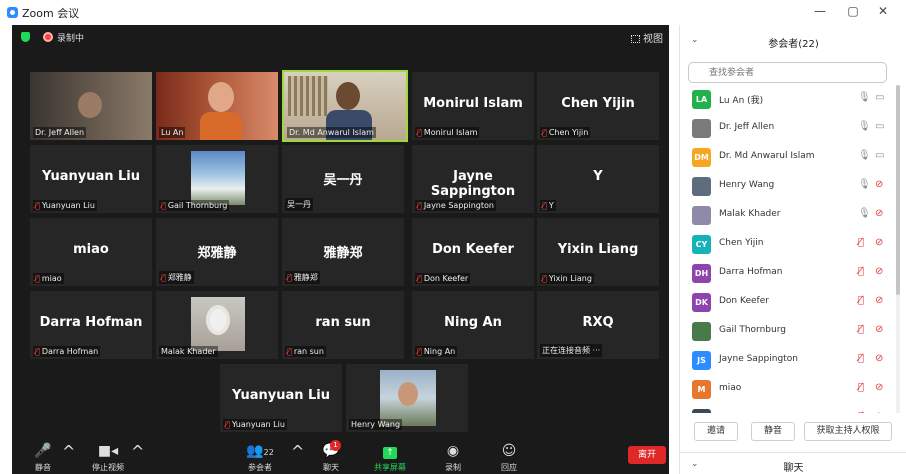 The height and width of the screenshot is (474, 906). Describe the element at coordinates (194, 205) in the screenshot. I see `tile-name: 🎙̸ Gail Thornburg` at that location.